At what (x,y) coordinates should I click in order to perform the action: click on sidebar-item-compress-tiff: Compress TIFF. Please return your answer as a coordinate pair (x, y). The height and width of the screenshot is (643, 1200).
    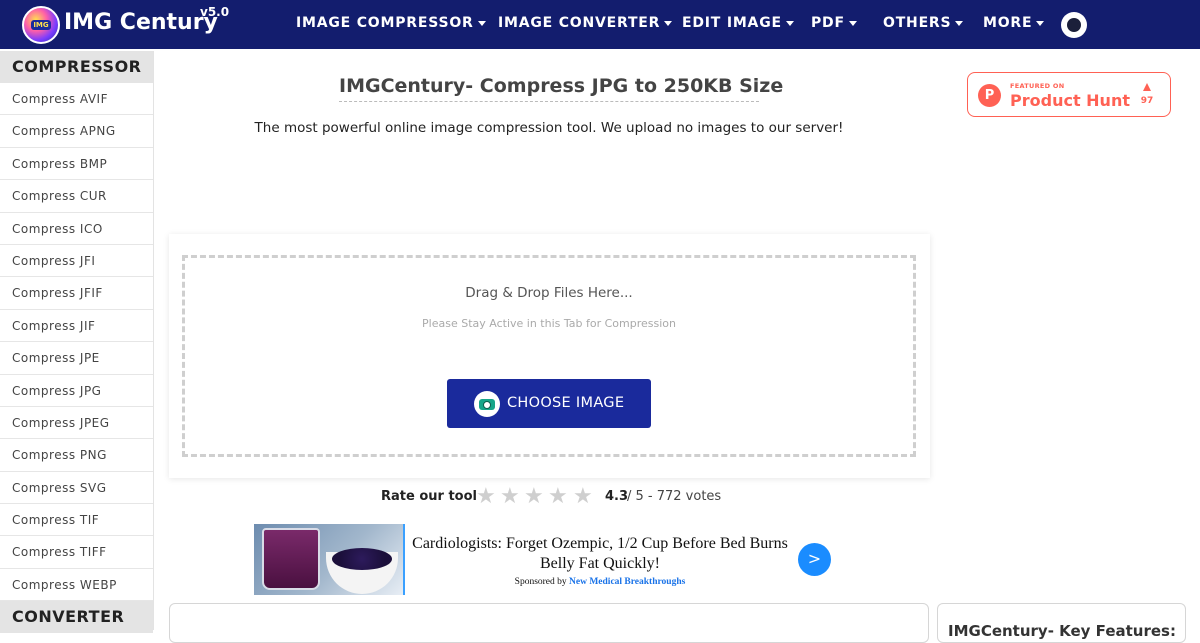
    Looking at the image, I should click on (76, 552).